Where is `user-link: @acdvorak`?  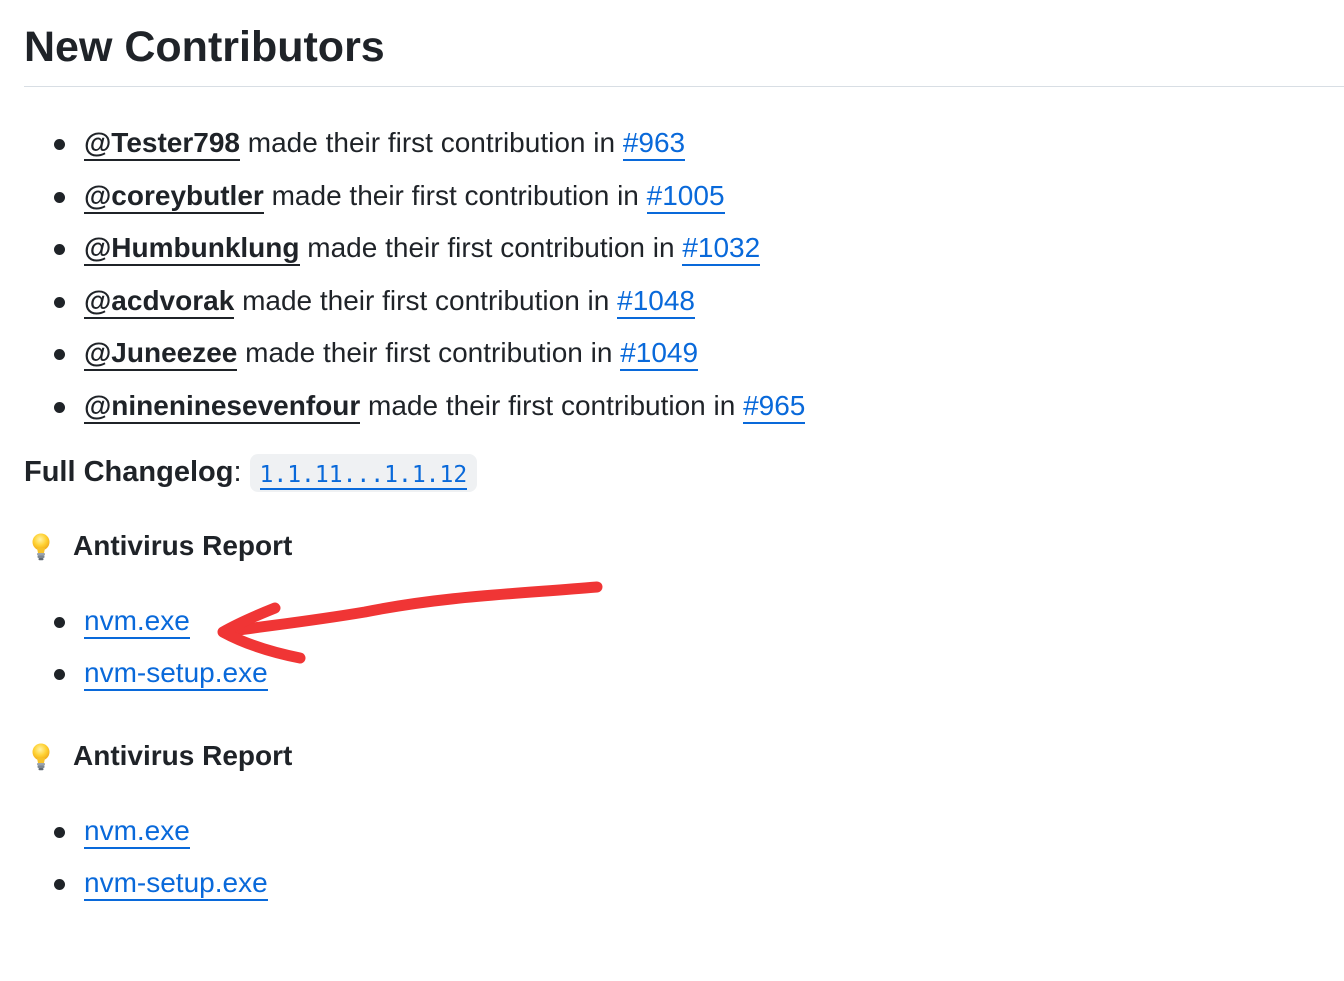 user-link: @acdvorak is located at coordinates (159, 301).